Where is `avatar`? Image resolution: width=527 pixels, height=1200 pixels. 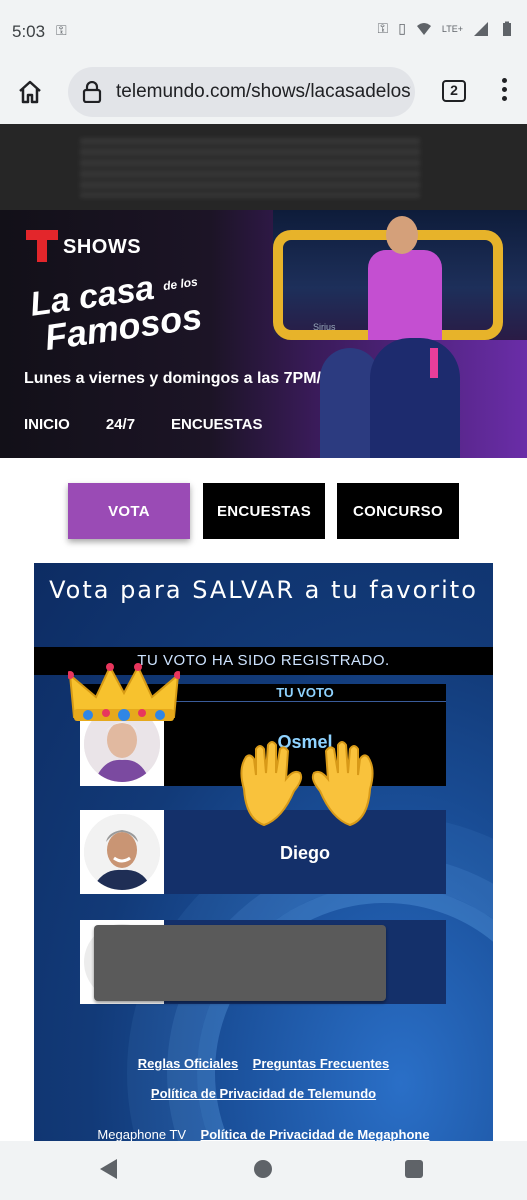
avatar is located at coordinates (122, 852).